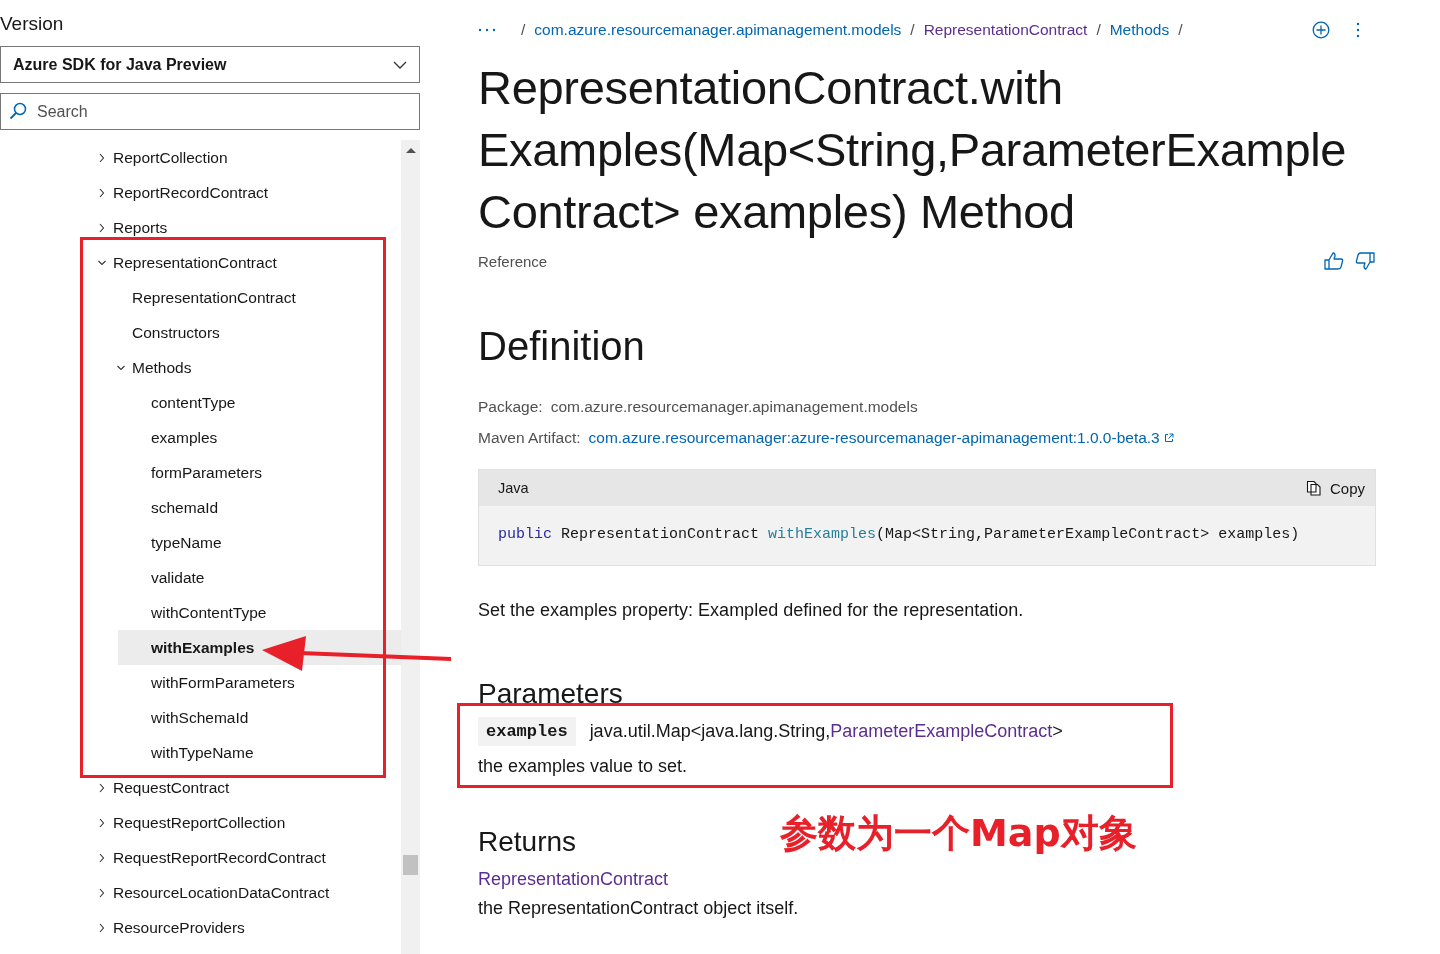 This screenshot has width=1440, height=954. Describe the element at coordinates (1168, 438) in the screenshot. I see `external-link-icon` at that location.